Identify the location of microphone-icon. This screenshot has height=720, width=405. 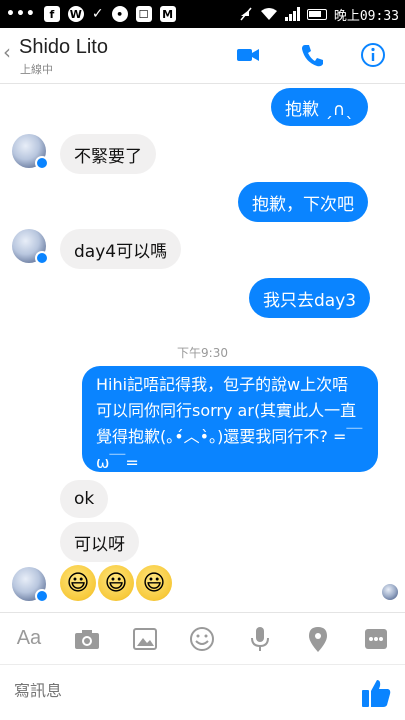
(260, 639).